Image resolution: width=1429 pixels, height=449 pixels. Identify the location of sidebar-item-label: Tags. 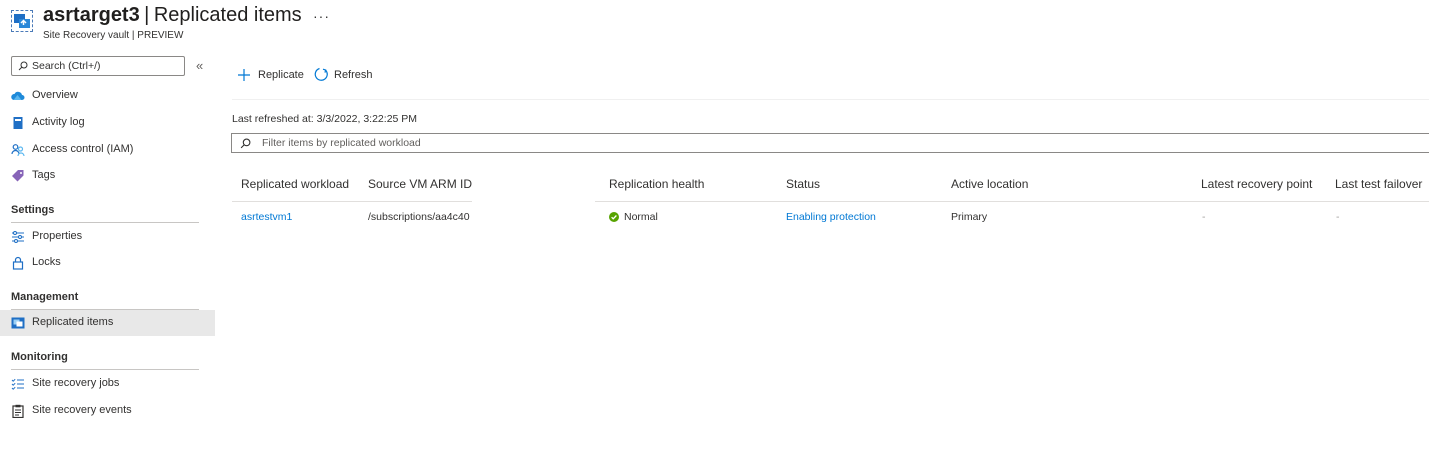
(44, 175).